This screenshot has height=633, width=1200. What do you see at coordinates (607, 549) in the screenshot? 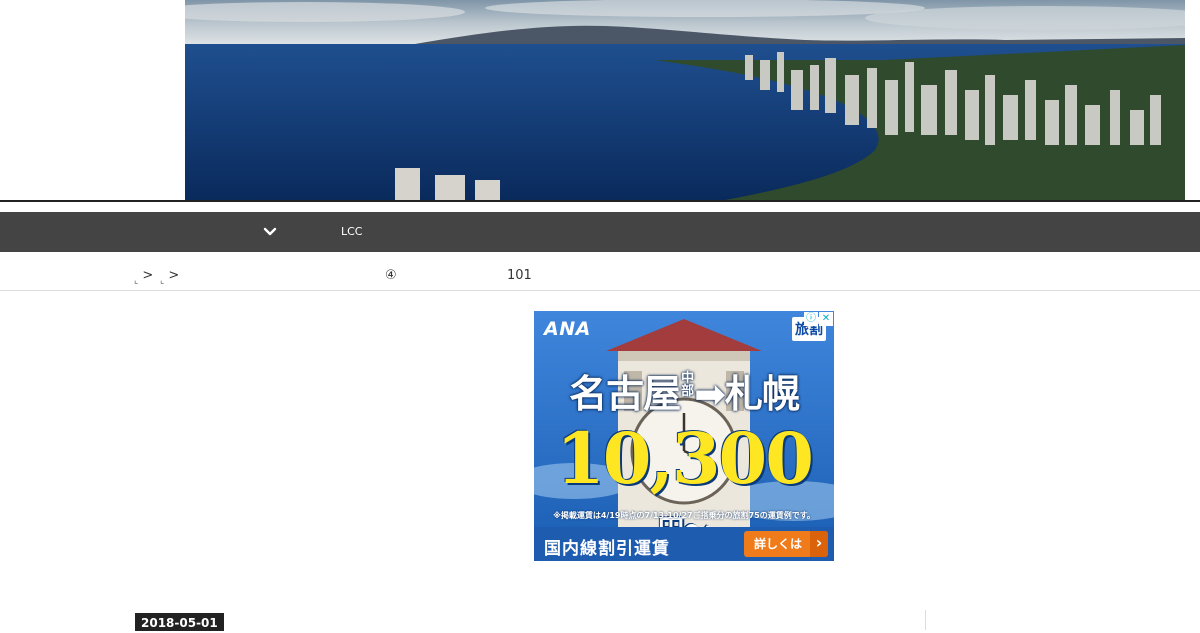
I see `ad-footer-label: 国内線割引運賃` at bounding box center [607, 549].